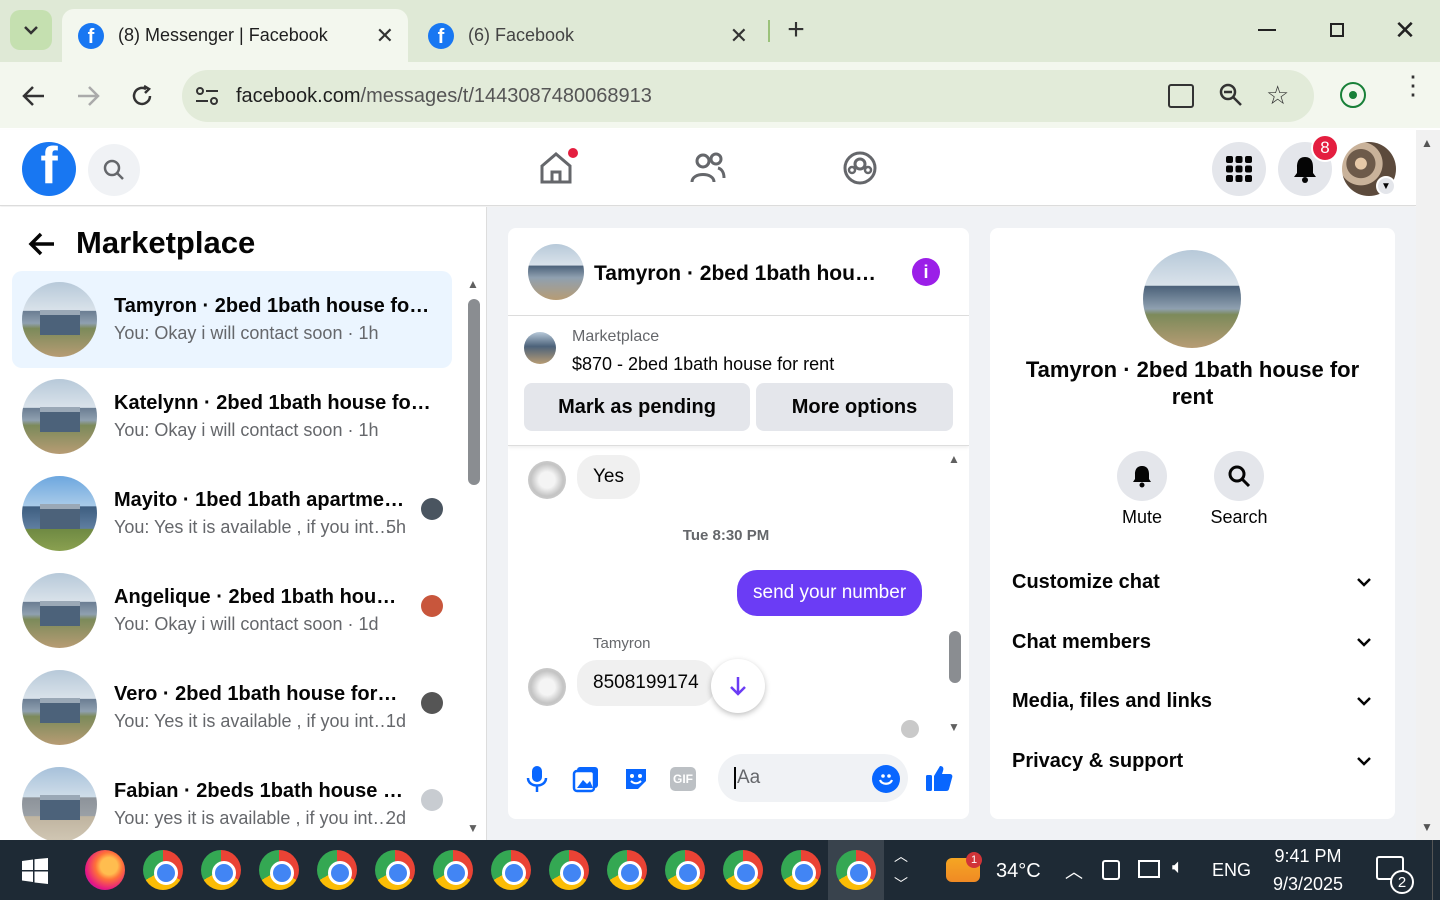 This screenshot has width=1440, height=900. What do you see at coordinates (996, 870) in the screenshot?
I see `weather-widget: 1 34°C` at bounding box center [996, 870].